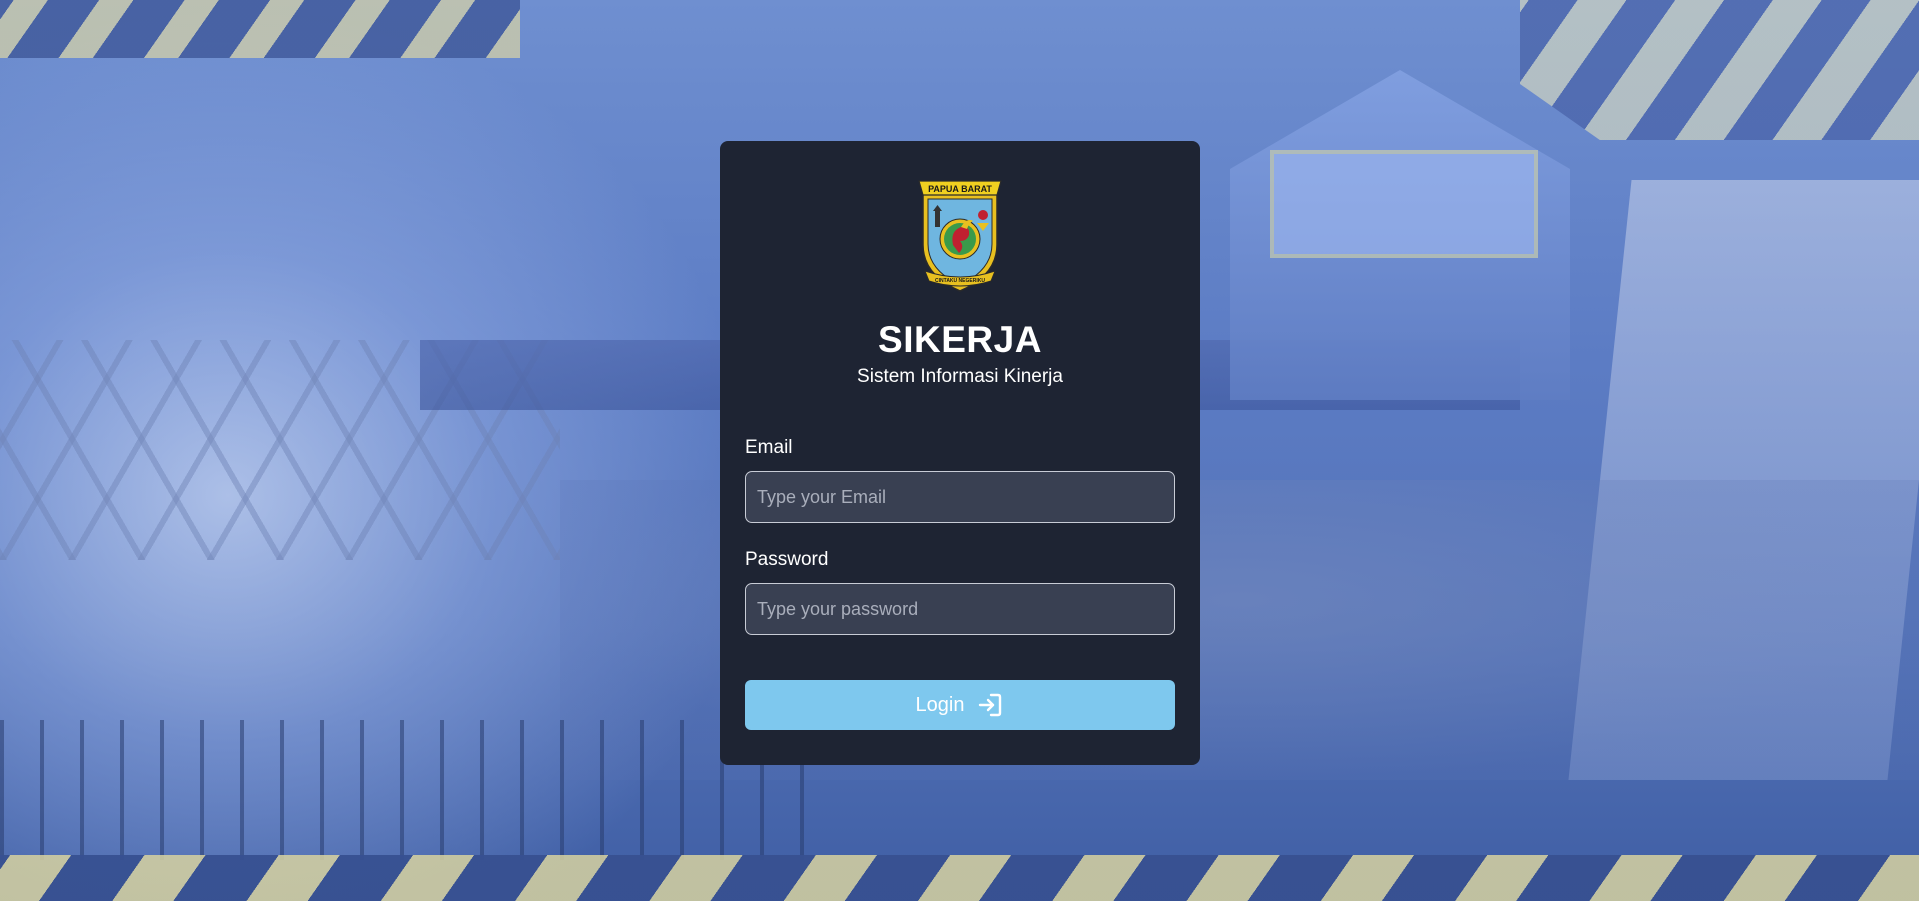  I want to click on papua-barat-emblem-logo: PAPUA BARAT CINTAKU NEGERIKU, so click(960, 236).